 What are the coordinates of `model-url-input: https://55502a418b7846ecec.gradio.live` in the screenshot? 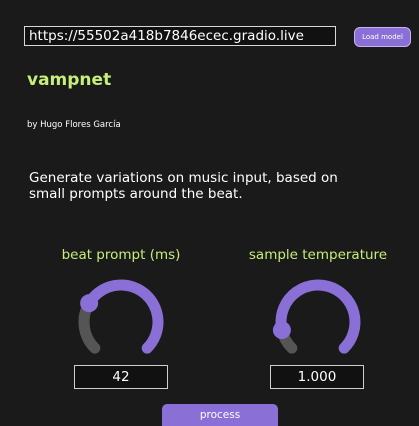 It's located at (180, 36).